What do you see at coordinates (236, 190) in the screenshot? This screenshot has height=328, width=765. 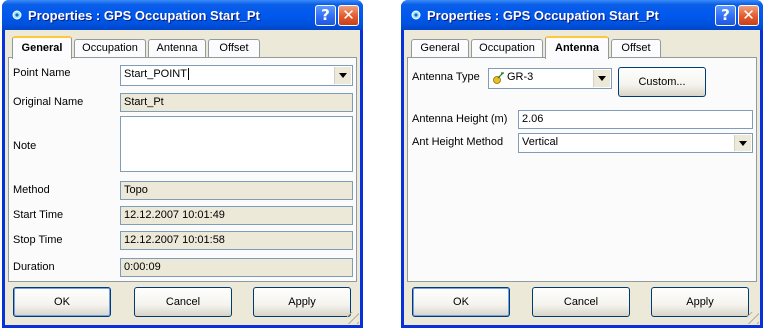 I see `method-field: Topo` at bounding box center [236, 190].